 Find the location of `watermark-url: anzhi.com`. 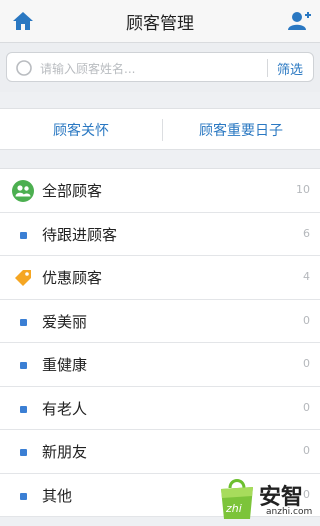

watermark-url: anzhi.com is located at coordinates (289, 512).